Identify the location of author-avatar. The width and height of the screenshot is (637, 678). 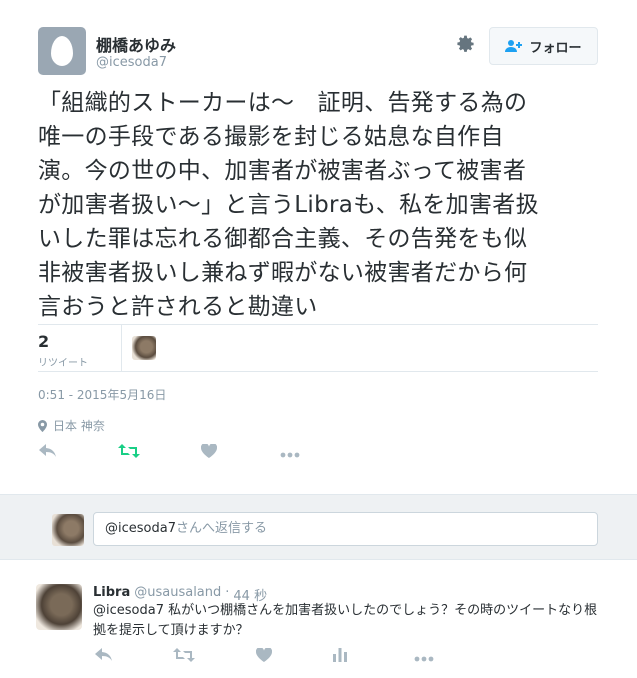
(62, 51).